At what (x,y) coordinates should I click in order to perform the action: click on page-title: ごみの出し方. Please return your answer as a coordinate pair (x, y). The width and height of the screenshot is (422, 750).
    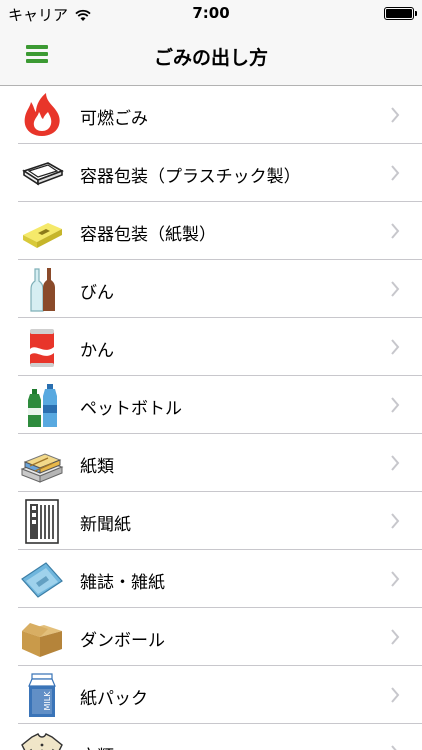
    Looking at the image, I should click on (210, 58).